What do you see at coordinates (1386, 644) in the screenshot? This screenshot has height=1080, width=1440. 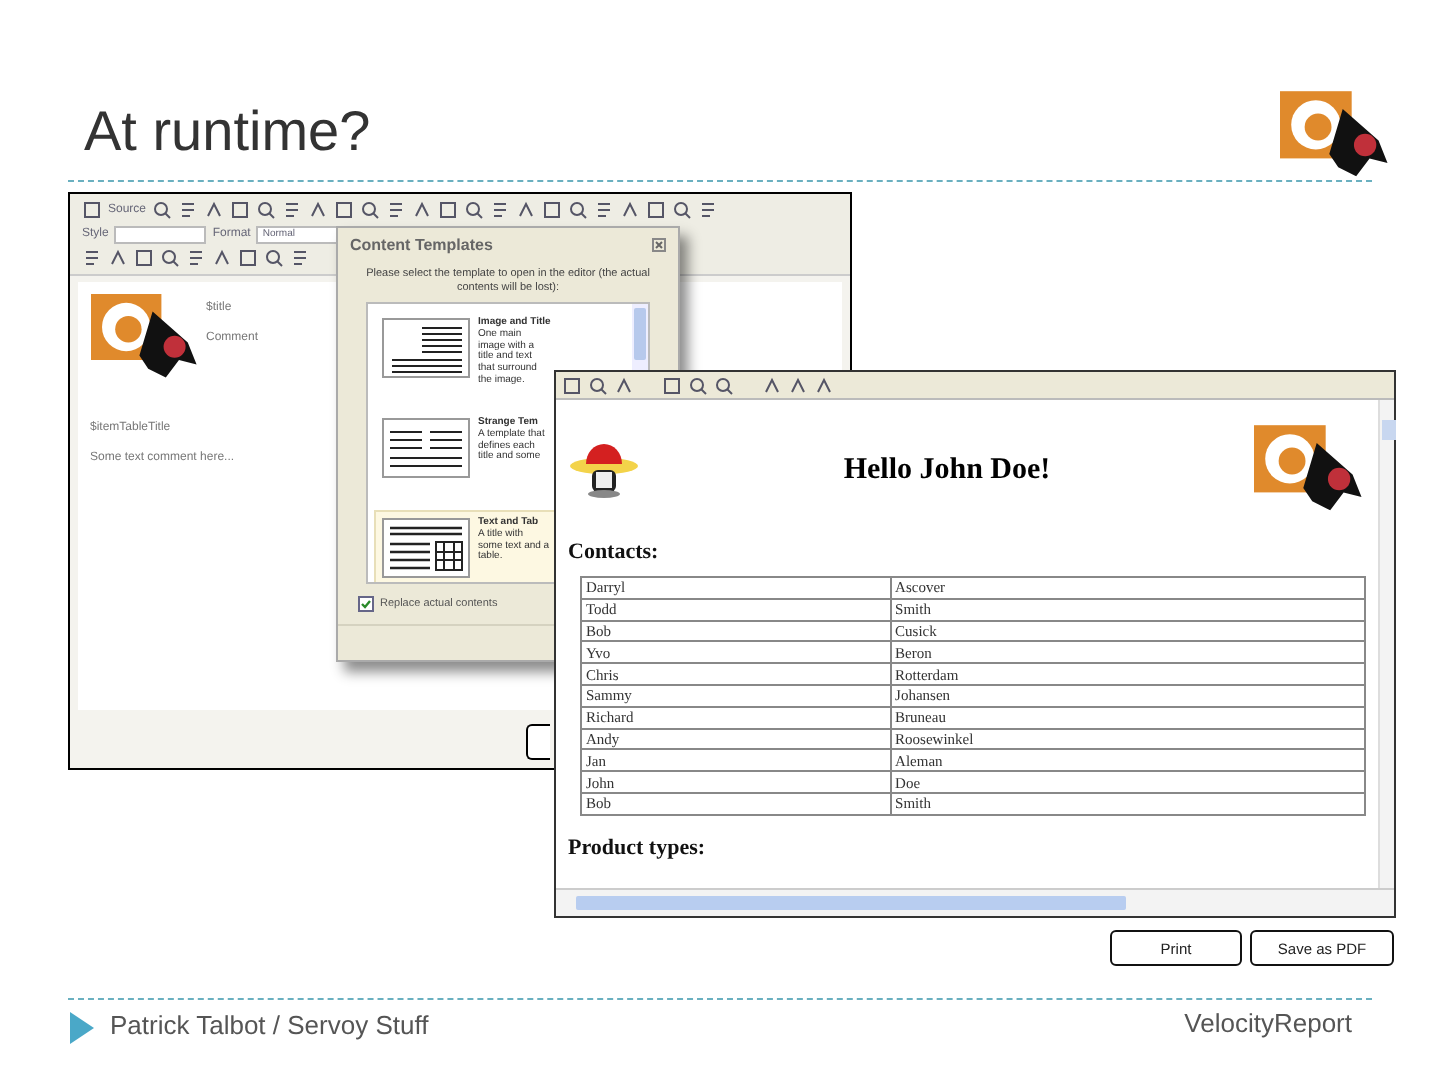 I see `vertical-scrollbar` at bounding box center [1386, 644].